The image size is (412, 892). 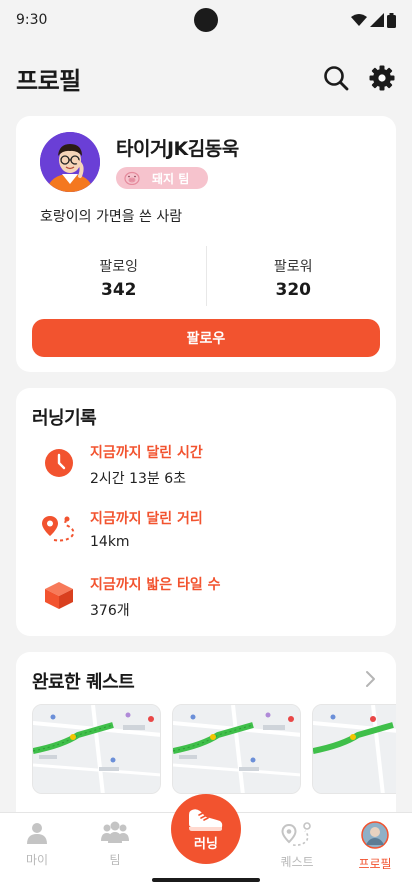 What do you see at coordinates (59, 463) in the screenshot?
I see `clock-icon` at bounding box center [59, 463].